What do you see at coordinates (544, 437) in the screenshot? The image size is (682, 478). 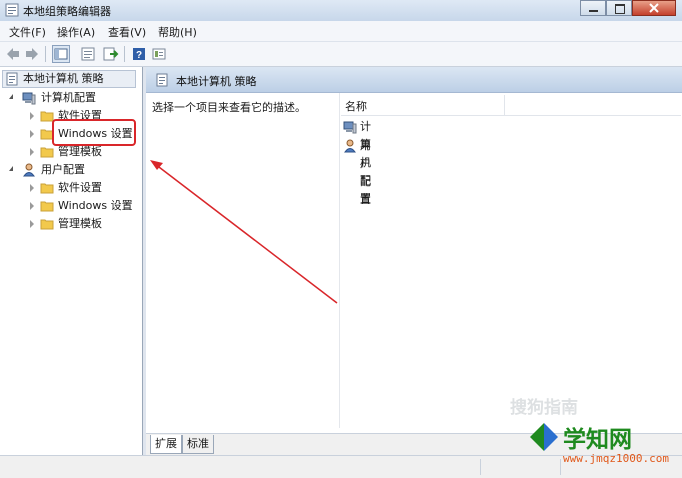 I see `brand-logo-icon` at bounding box center [544, 437].